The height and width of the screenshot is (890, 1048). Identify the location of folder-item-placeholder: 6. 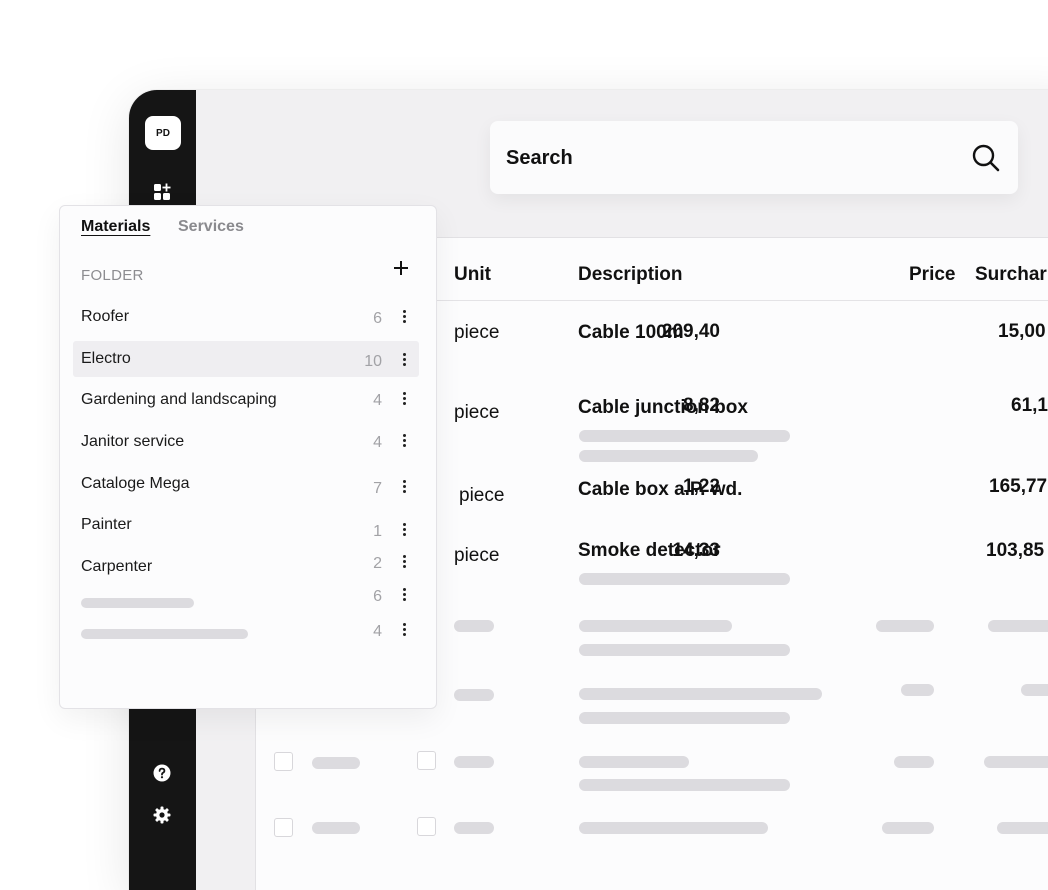
(246, 600).